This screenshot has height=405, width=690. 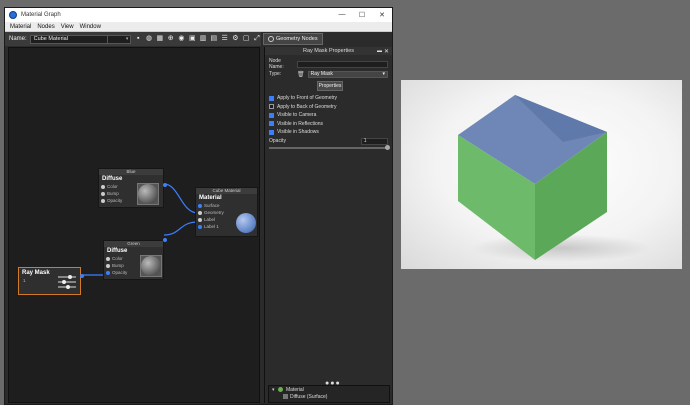 I want to click on list-icon: ☰, so click(x=225, y=39).